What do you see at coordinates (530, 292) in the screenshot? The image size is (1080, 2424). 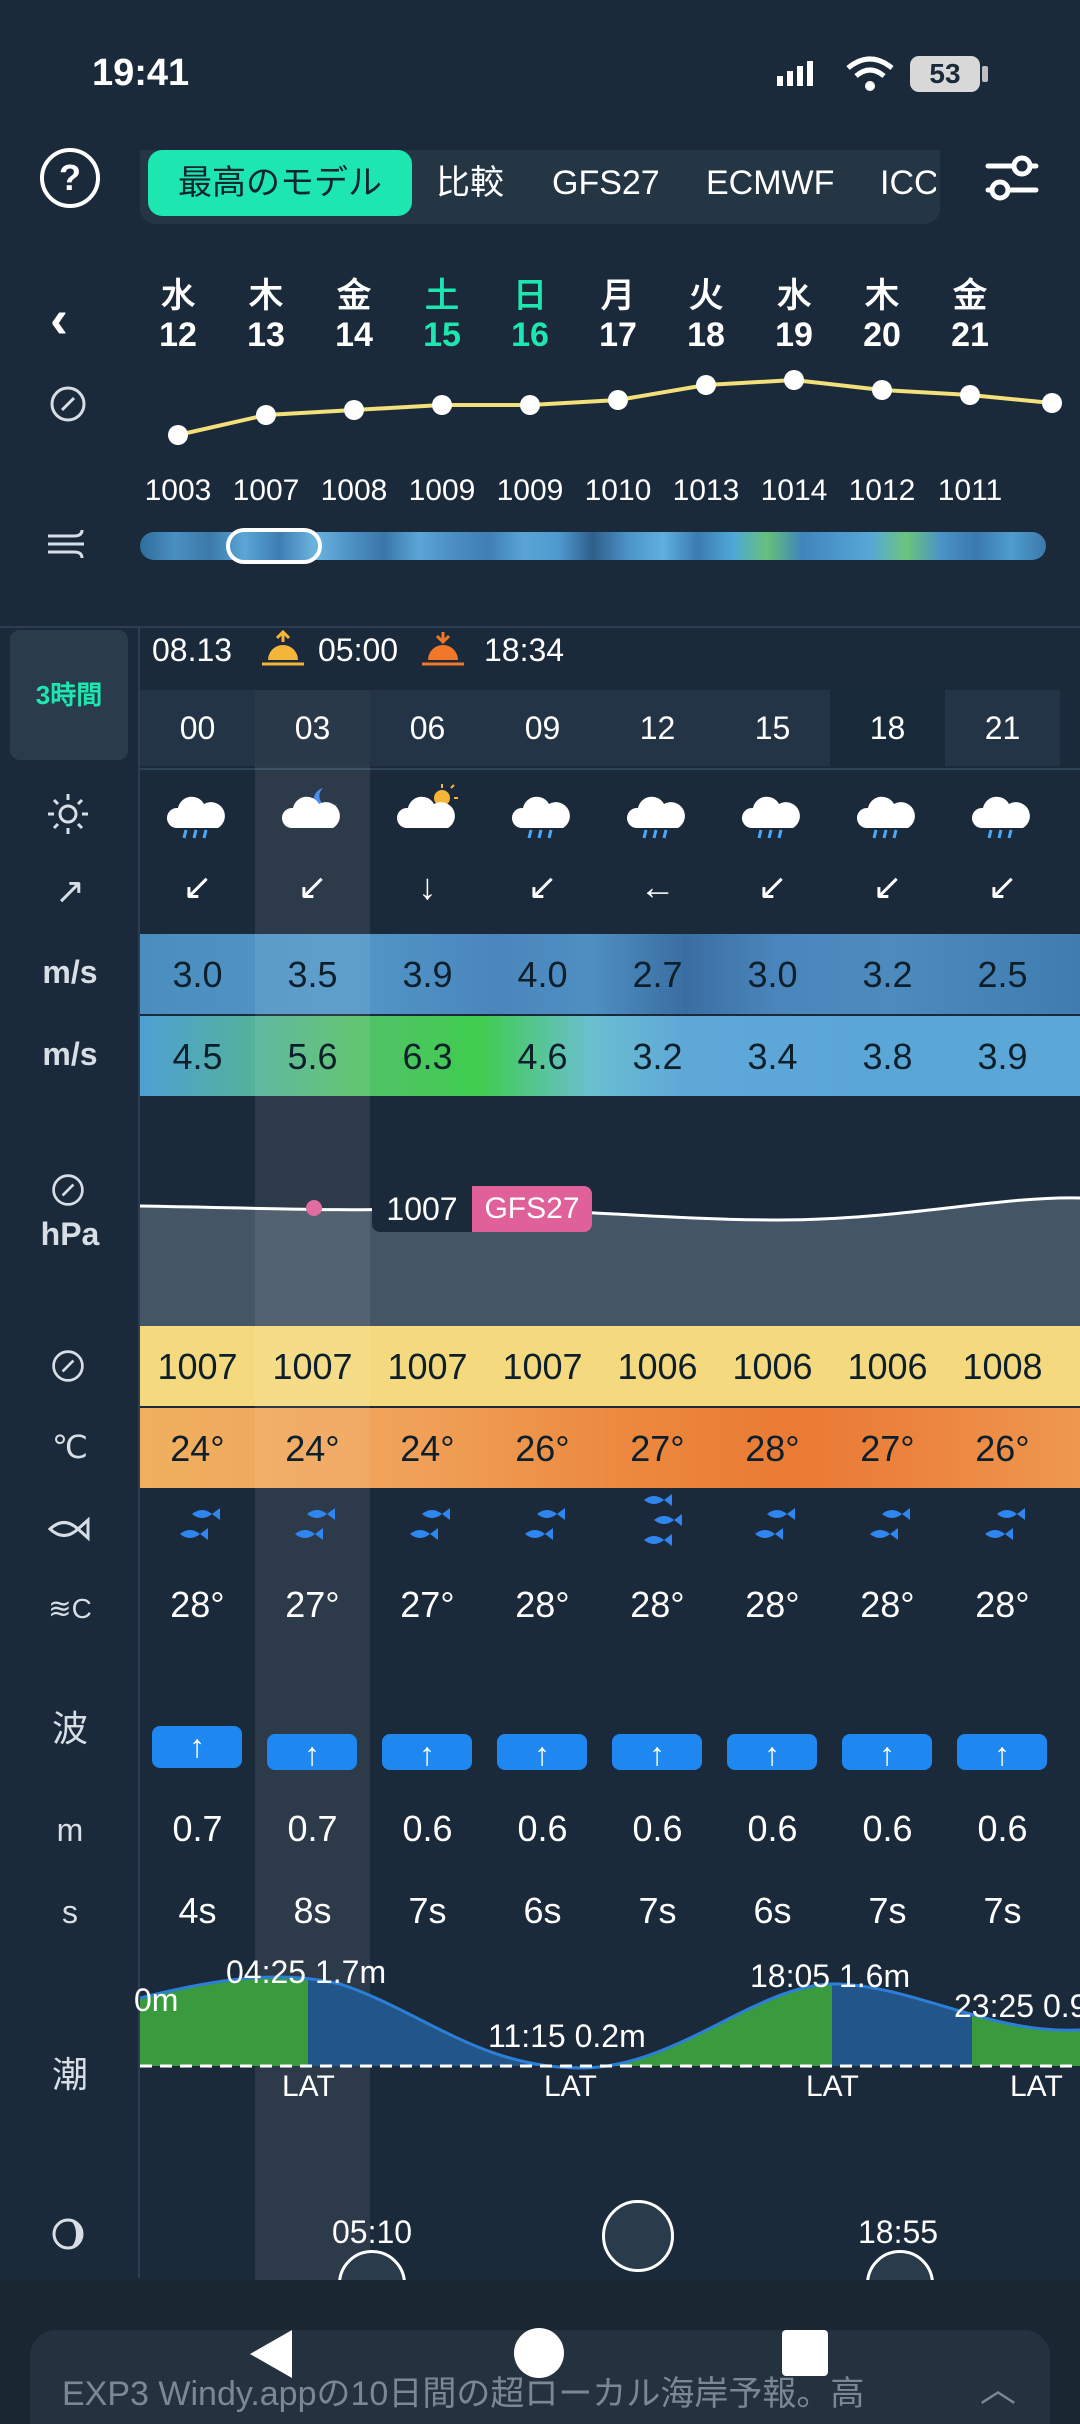 I see `day-name-4: 日` at bounding box center [530, 292].